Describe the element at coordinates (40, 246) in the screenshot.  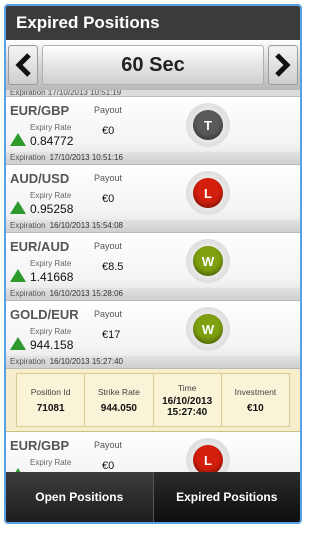
I see `pair-name: EUR/AUD` at that location.